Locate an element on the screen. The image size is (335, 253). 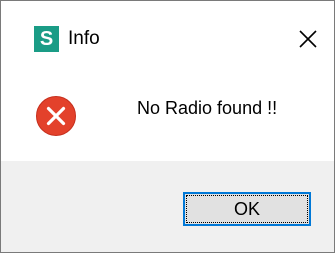
error-icon is located at coordinates (56, 116).